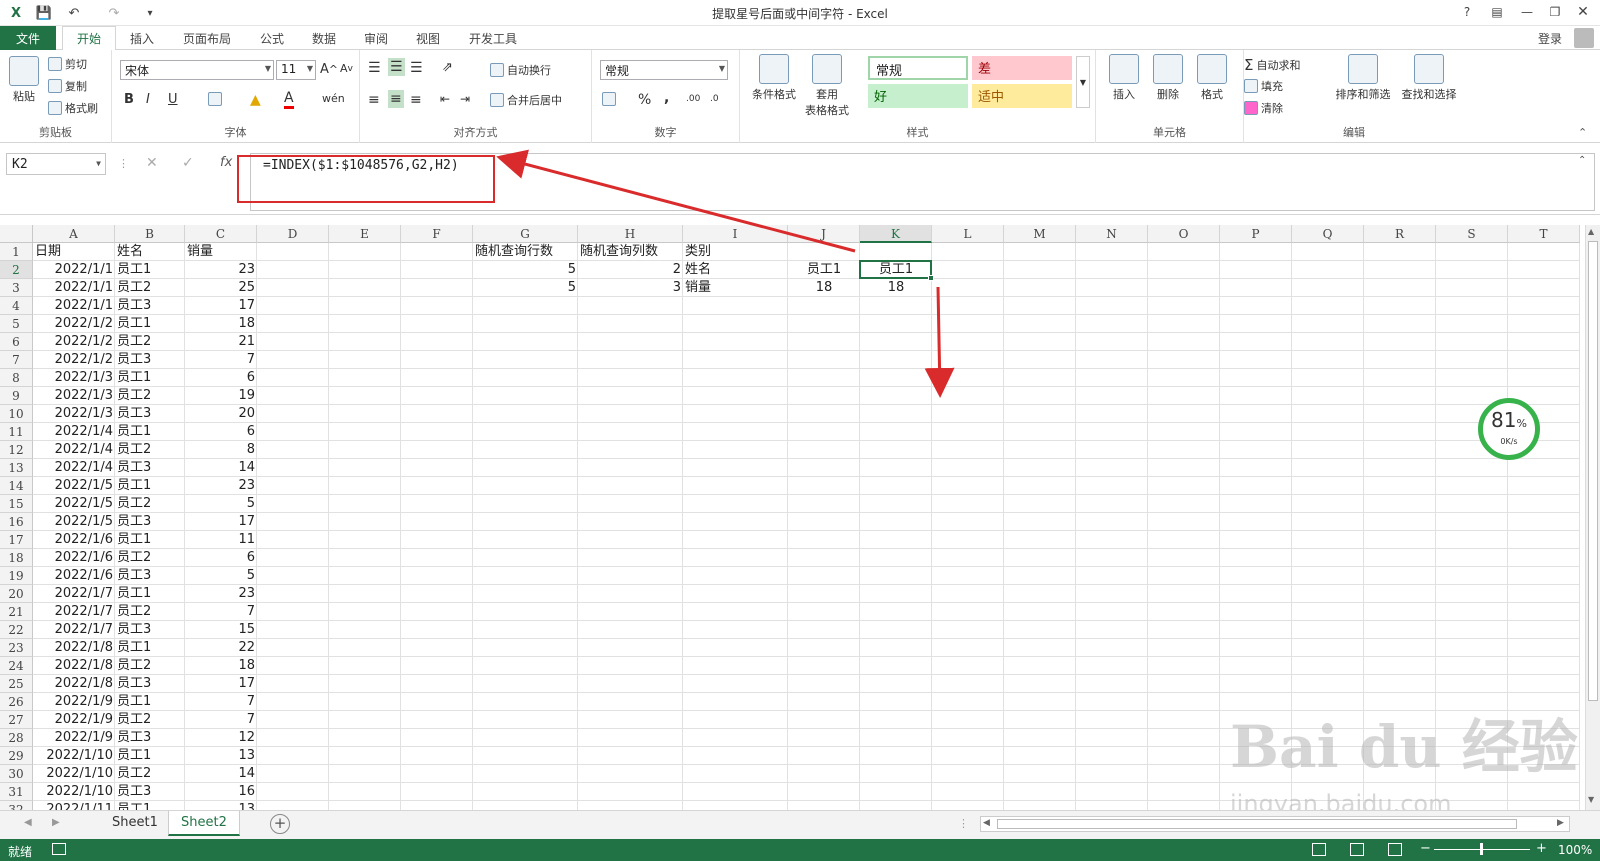 This screenshot has width=1600, height=861. I want to click on clear-button: 清除, so click(1263, 108).